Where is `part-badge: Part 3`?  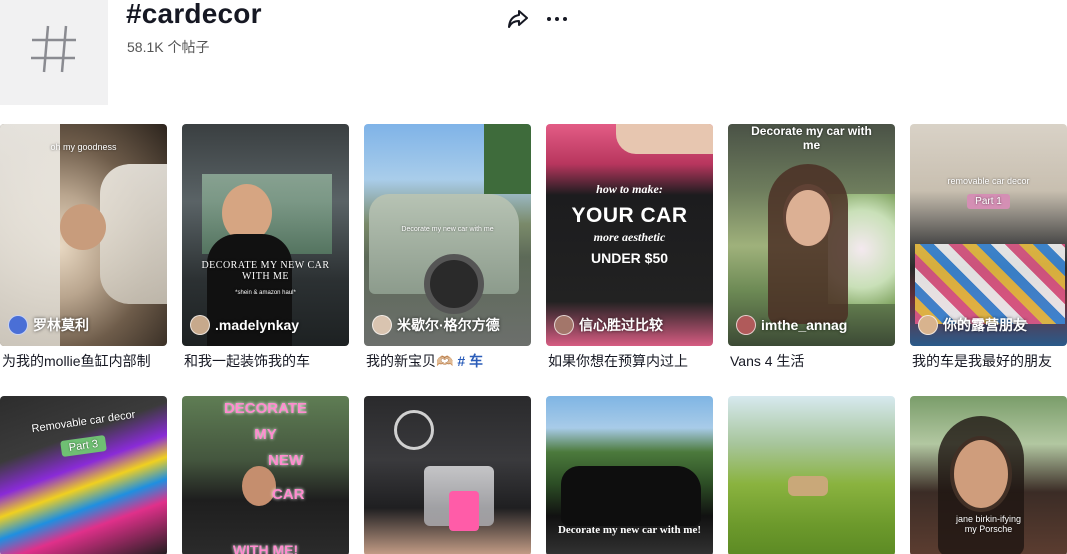
part-badge: Part 3 is located at coordinates (83, 446).